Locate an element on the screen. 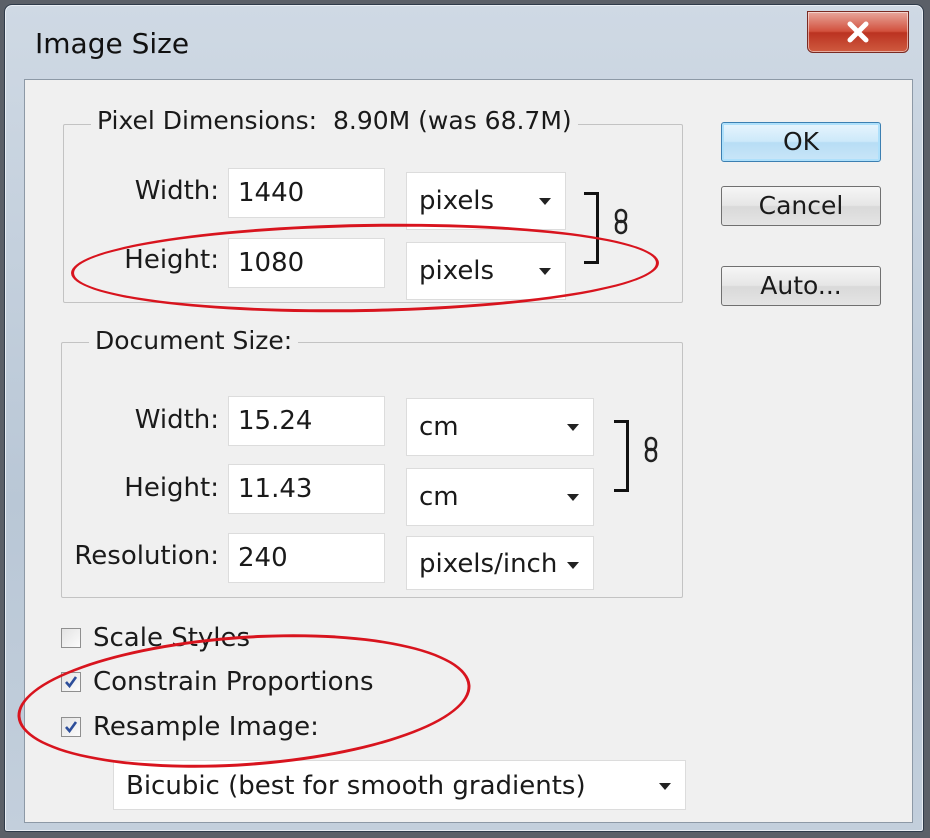 This screenshot has width=930, height=838. constrain-proportions-label: Constrain Proportions is located at coordinates (233, 682).